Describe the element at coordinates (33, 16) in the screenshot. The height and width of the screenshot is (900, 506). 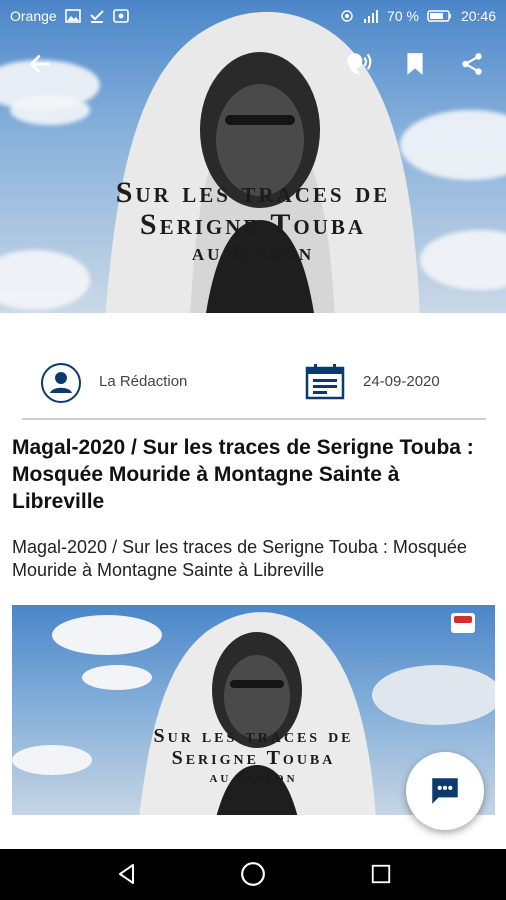
I see `carrier-label: Orange` at that location.